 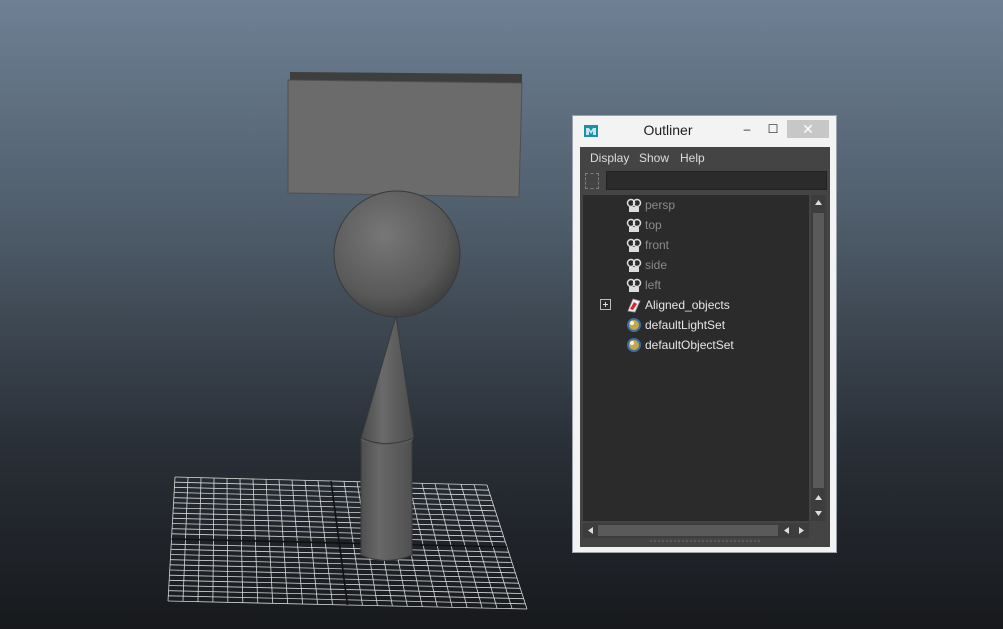 I want to click on window-title: Outliner, so click(x=668, y=130).